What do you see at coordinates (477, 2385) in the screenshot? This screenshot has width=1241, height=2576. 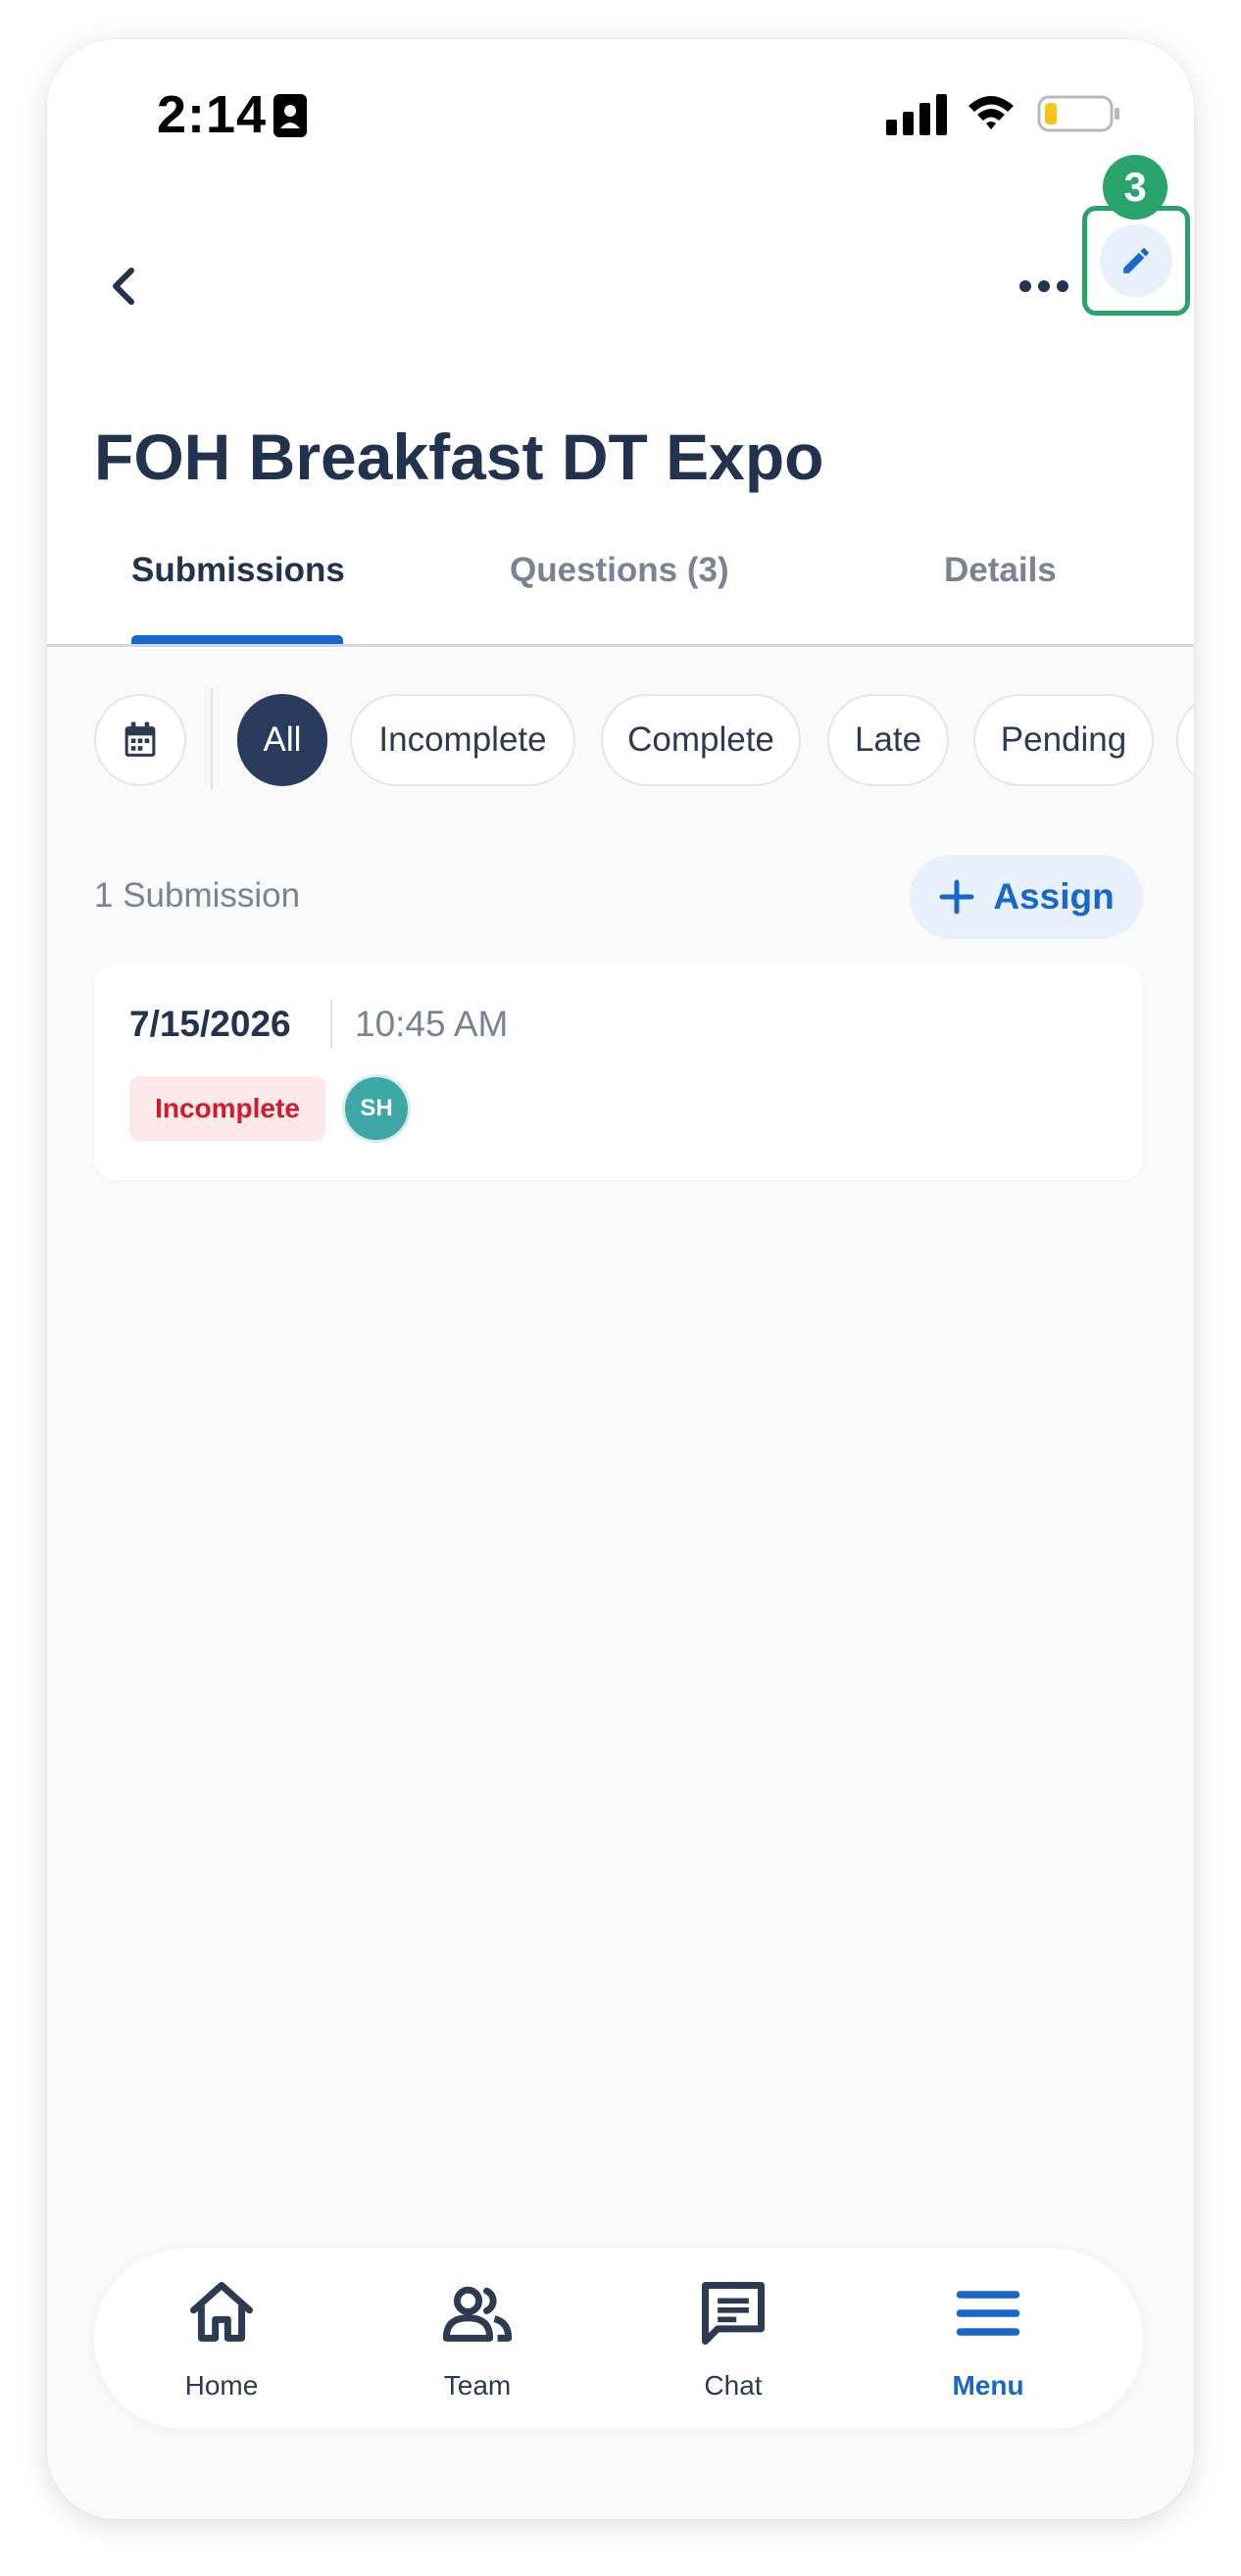 I see `nav-label-team: Team` at bounding box center [477, 2385].